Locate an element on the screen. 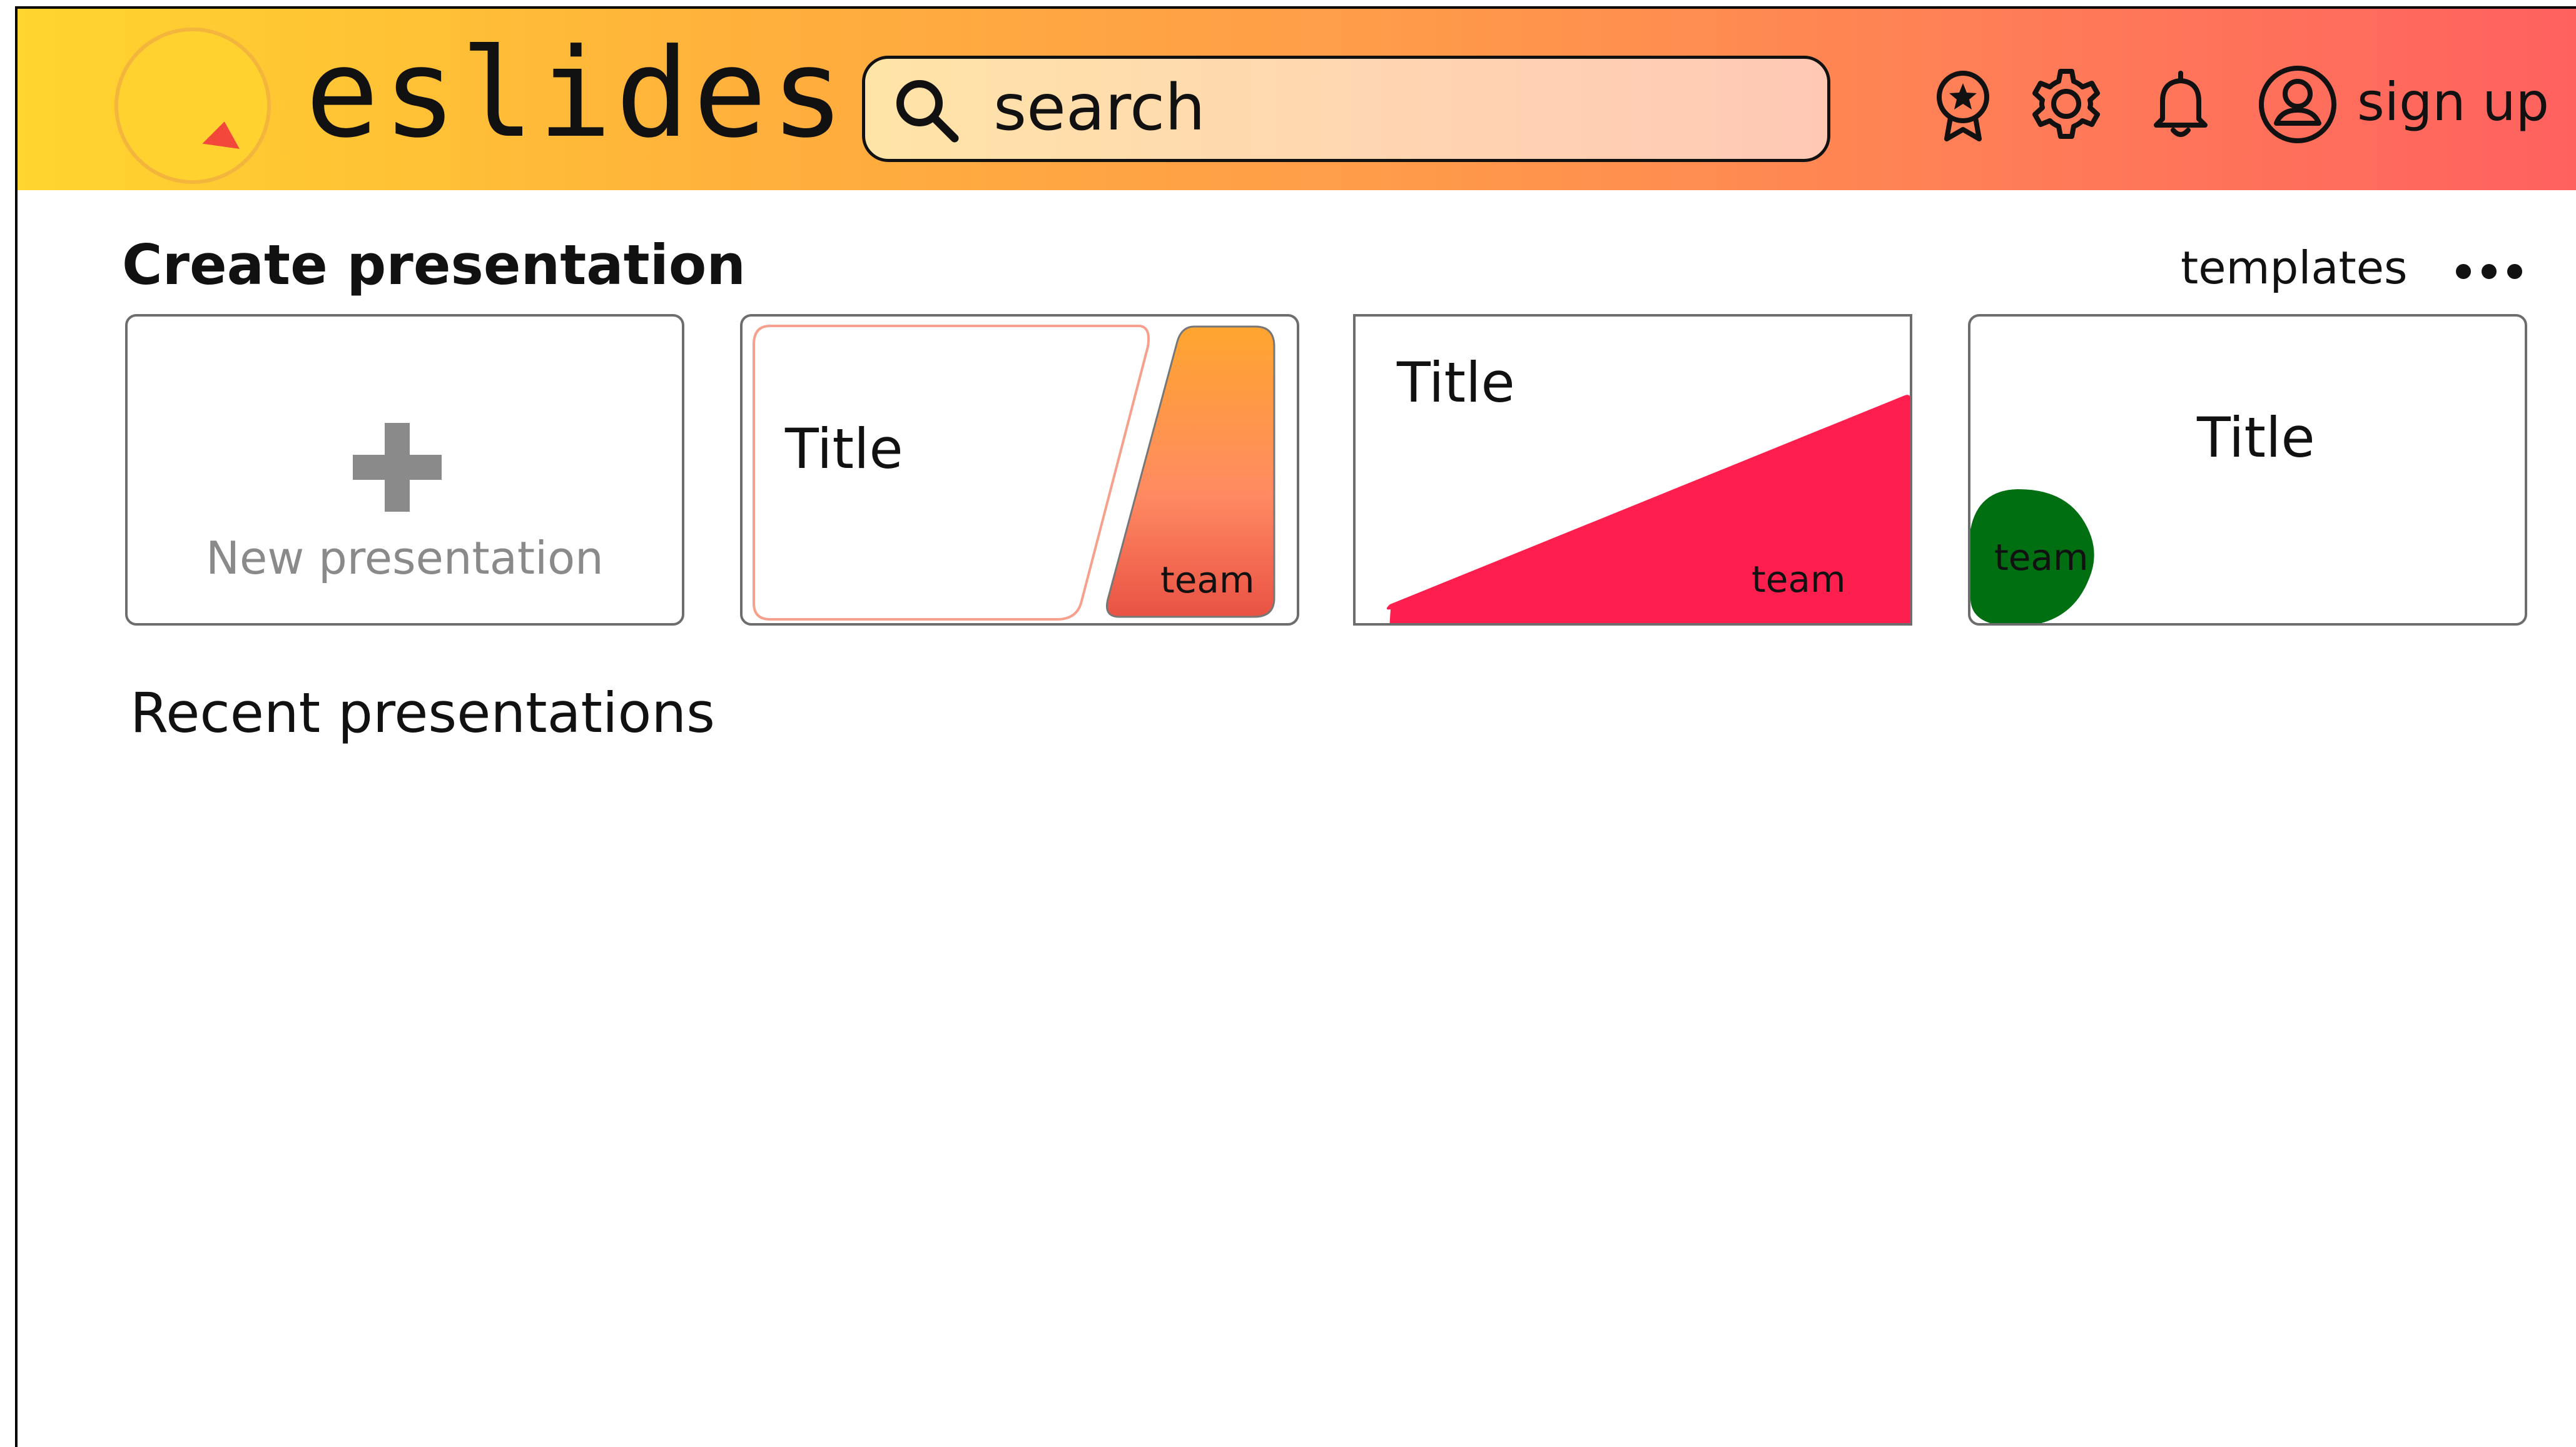 This screenshot has width=2576, height=1447. recent-presentations-heading: Recent presentations is located at coordinates (422, 713).